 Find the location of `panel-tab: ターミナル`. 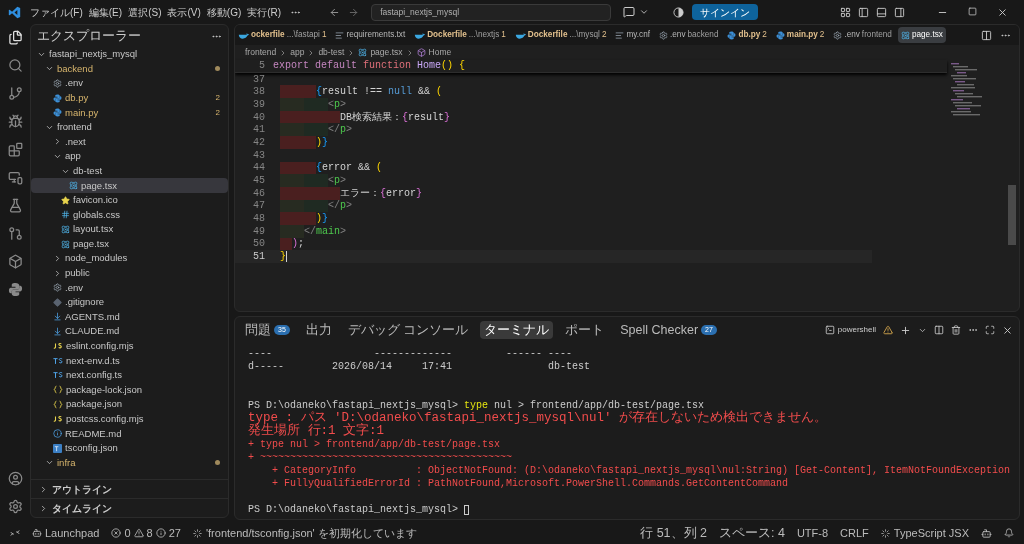

panel-tab: ターミナル is located at coordinates (517, 330).